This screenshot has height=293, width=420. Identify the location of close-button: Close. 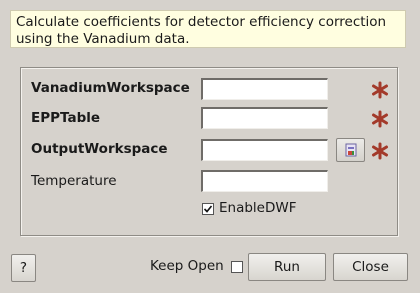
(370, 267).